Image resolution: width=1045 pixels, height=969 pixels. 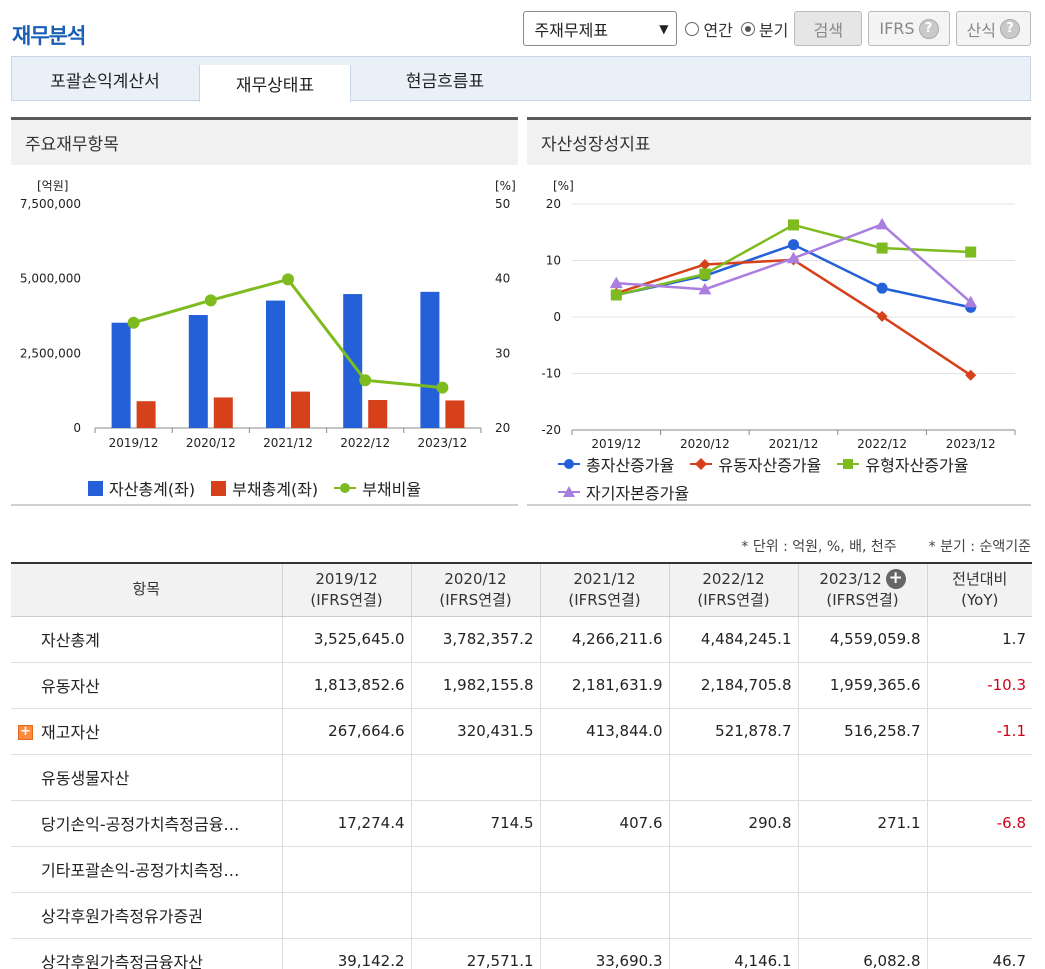 What do you see at coordinates (828, 28) in the screenshot?
I see `search-button: 검색` at bounding box center [828, 28].